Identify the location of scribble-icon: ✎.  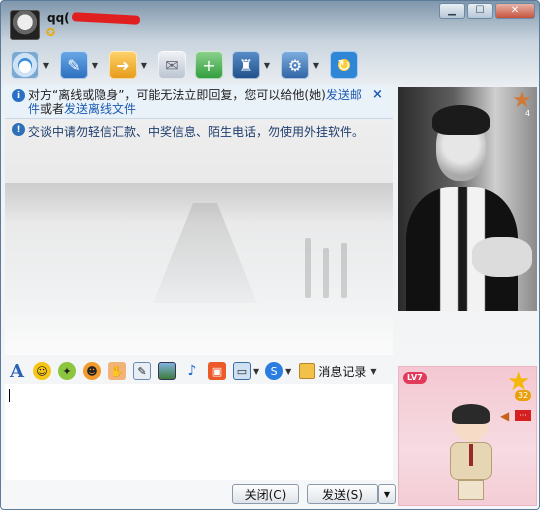
(142, 371).